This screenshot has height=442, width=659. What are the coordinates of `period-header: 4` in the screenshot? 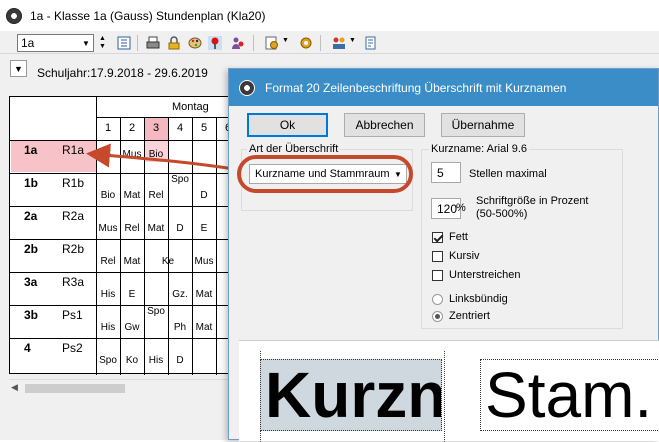 It's located at (180, 128).